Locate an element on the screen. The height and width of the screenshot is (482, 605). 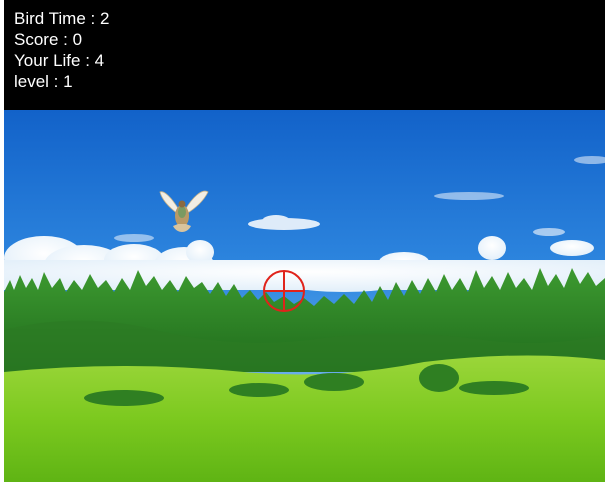
score-label: Score : 0 is located at coordinates (48, 39).